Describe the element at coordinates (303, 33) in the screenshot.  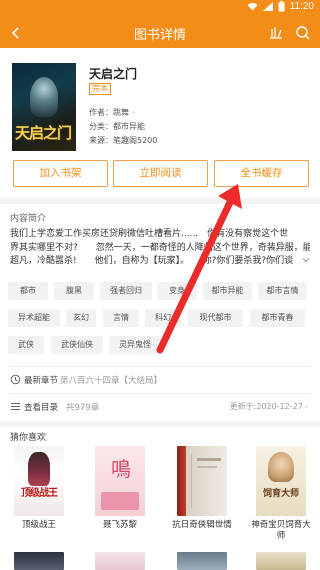
I see `search-icon` at that location.